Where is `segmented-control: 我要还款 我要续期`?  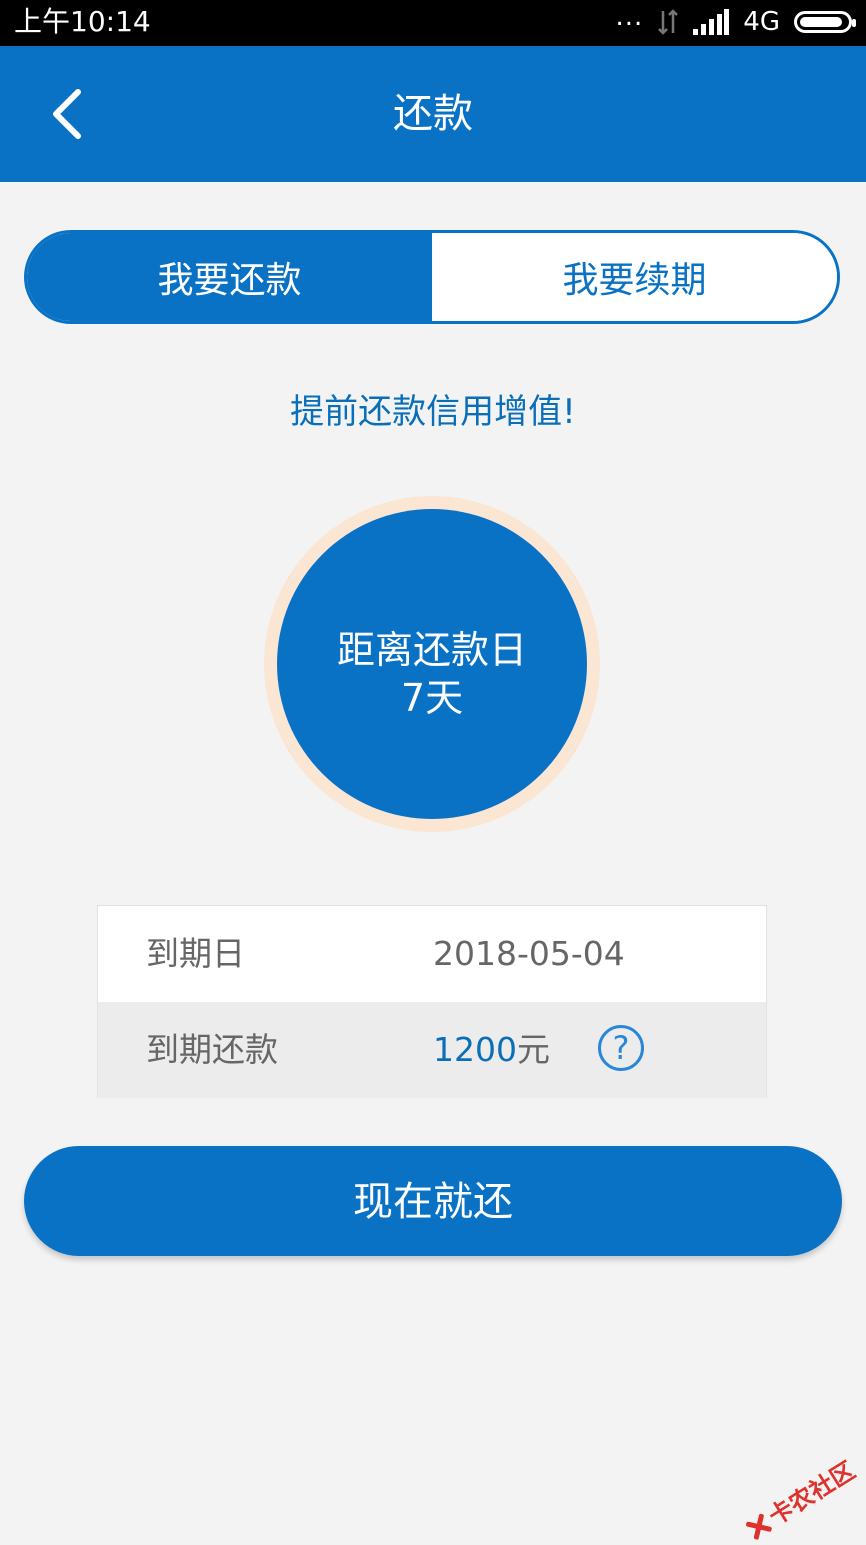
segmented-control: 我要还款 我要续期 is located at coordinates (432, 277).